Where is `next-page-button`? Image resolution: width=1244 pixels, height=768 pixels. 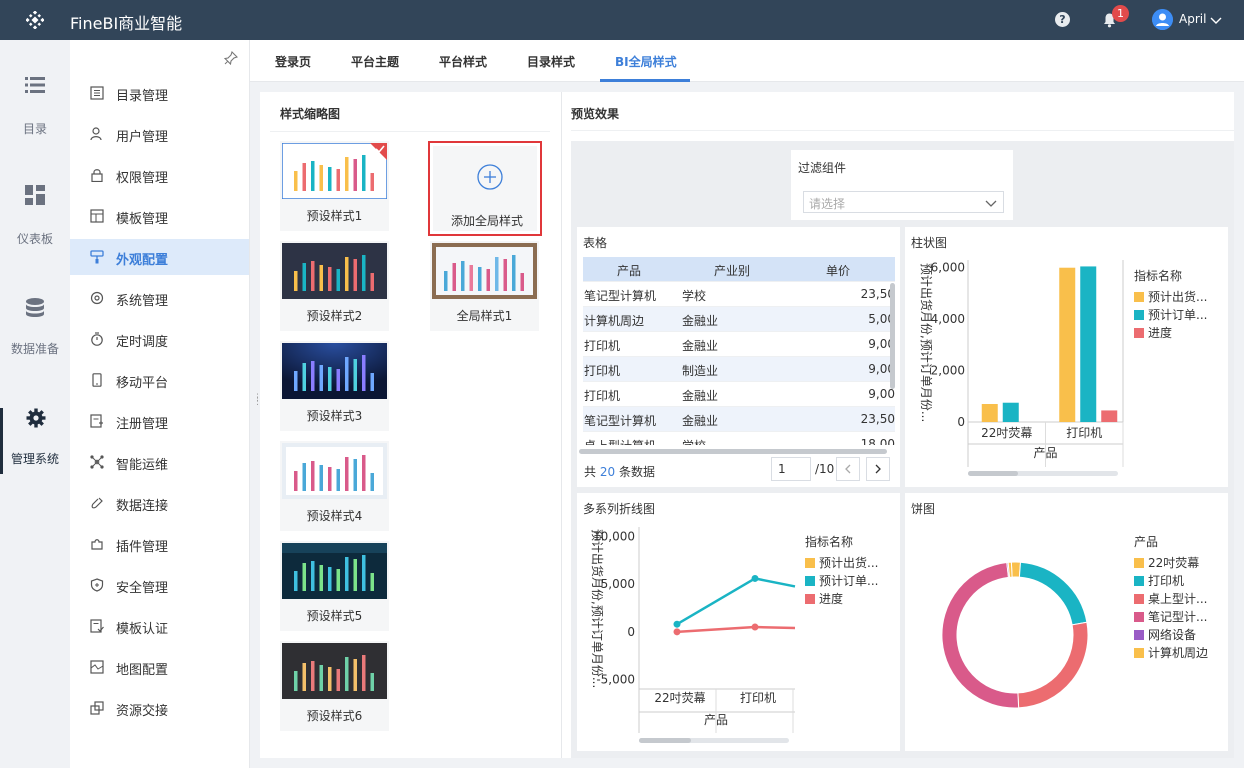
next-page-button is located at coordinates (878, 469).